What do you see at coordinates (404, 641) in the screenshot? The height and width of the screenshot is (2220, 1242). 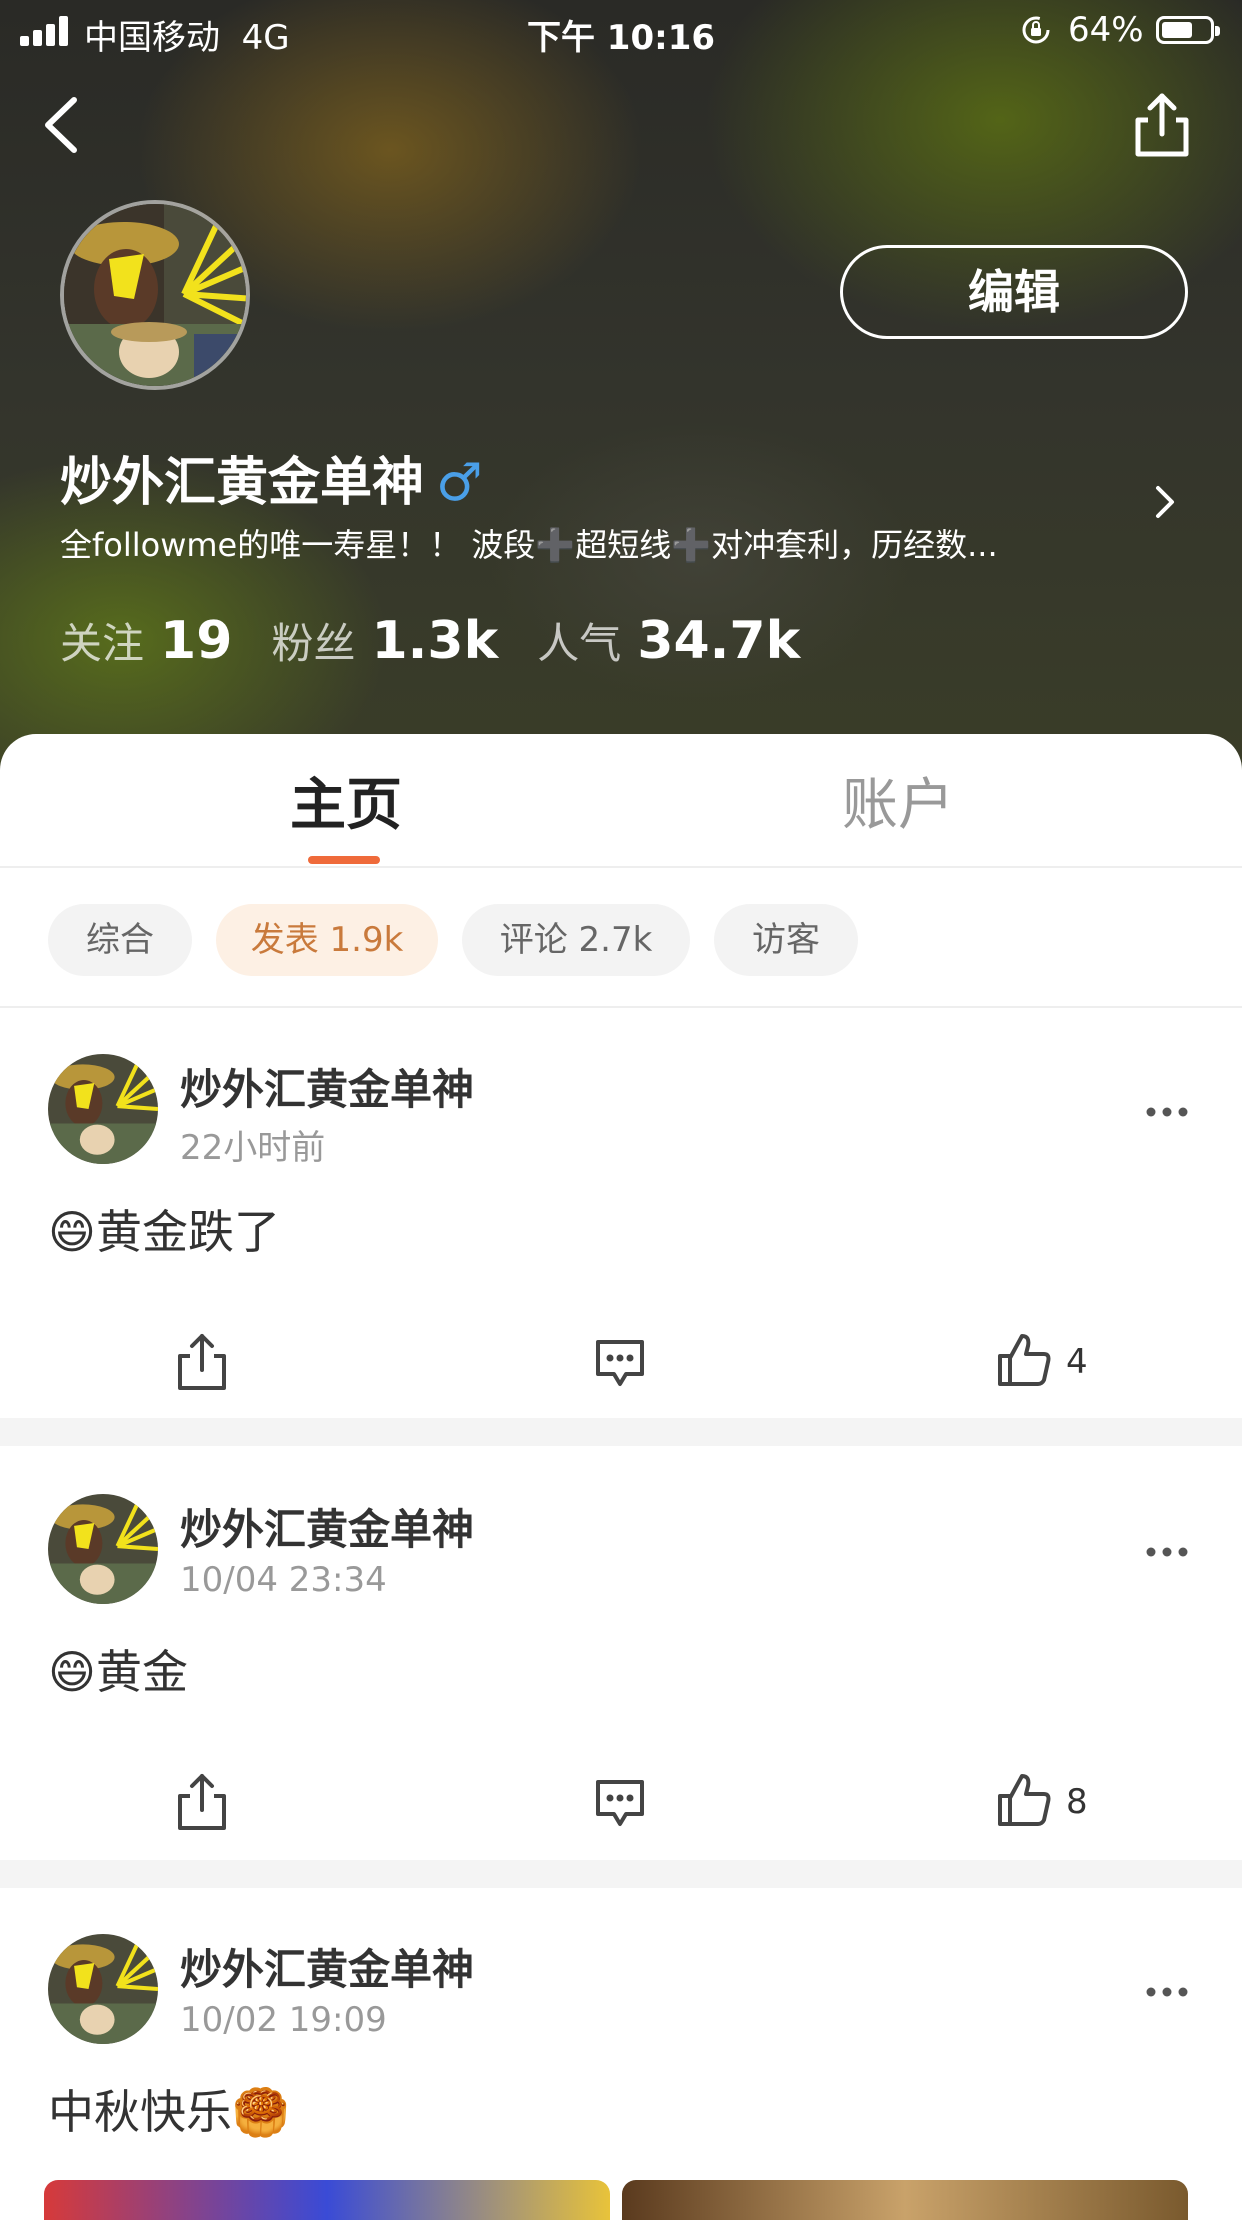 I see `stat-followers: 粉丝 1.3k` at bounding box center [404, 641].